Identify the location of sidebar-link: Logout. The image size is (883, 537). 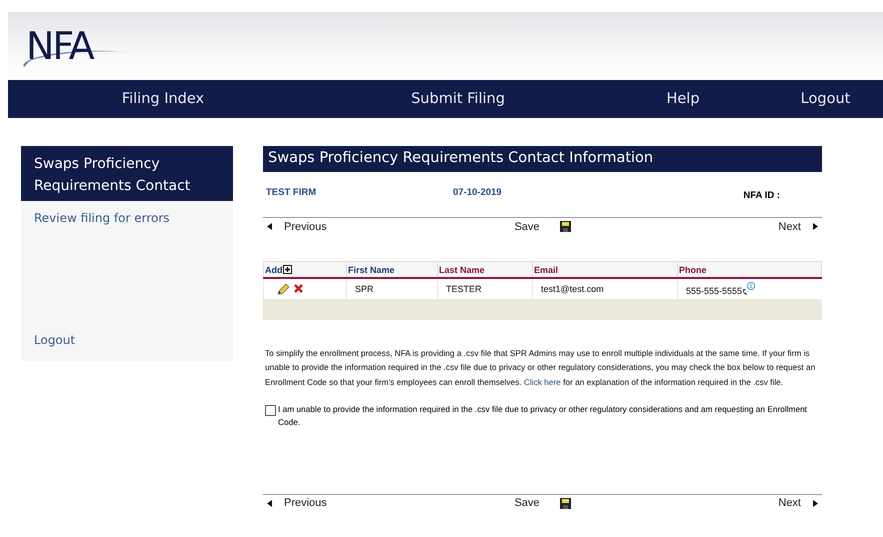
(127, 340).